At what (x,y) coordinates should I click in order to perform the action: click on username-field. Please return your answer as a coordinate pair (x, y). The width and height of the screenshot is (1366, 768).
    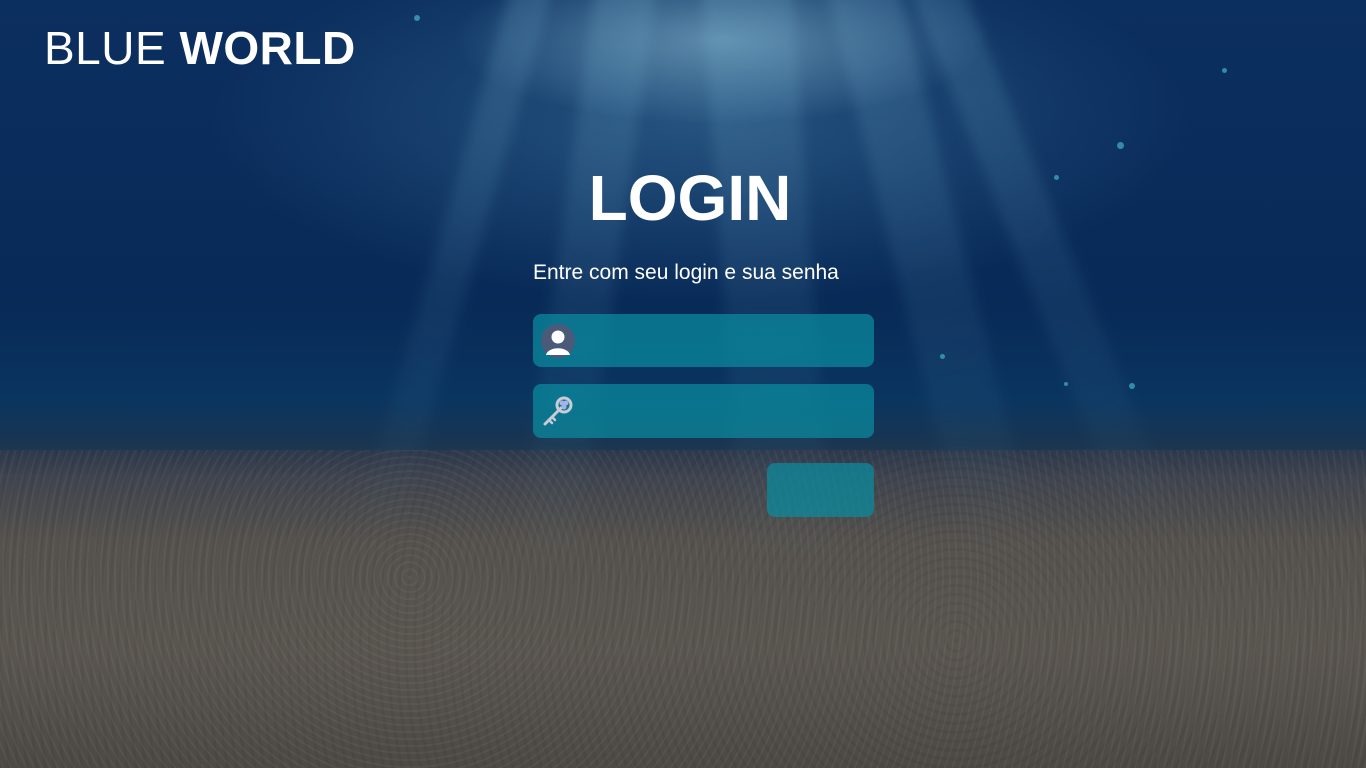
    Looking at the image, I should click on (703, 340).